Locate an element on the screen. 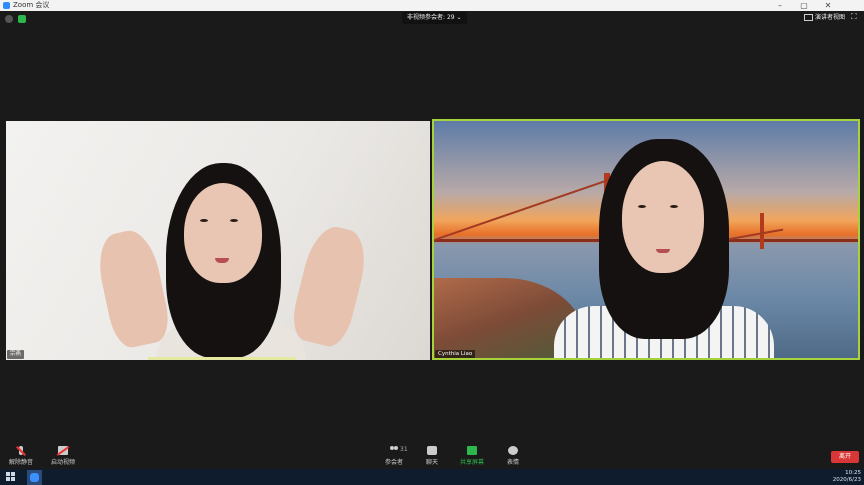  video-off-icon is located at coordinates (63, 450).